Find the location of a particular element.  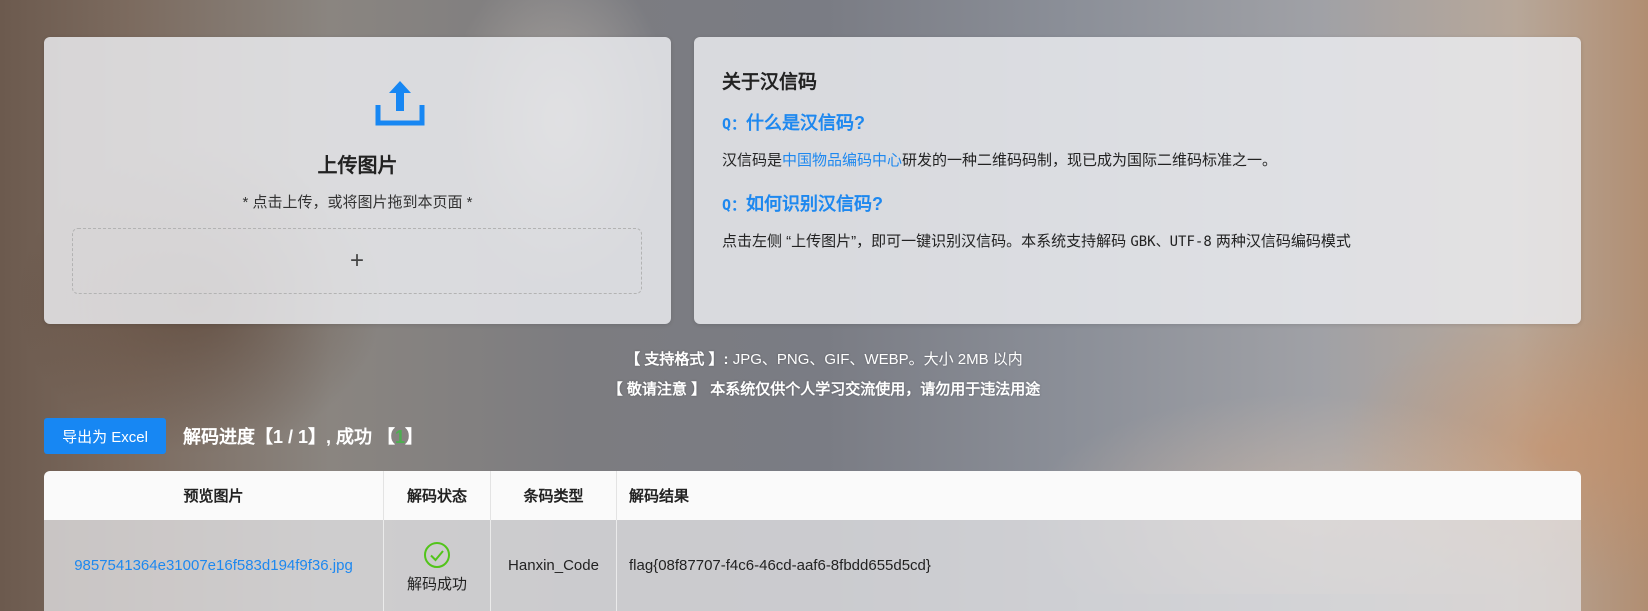

status-text: 解码成功 is located at coordinates (436, 584).